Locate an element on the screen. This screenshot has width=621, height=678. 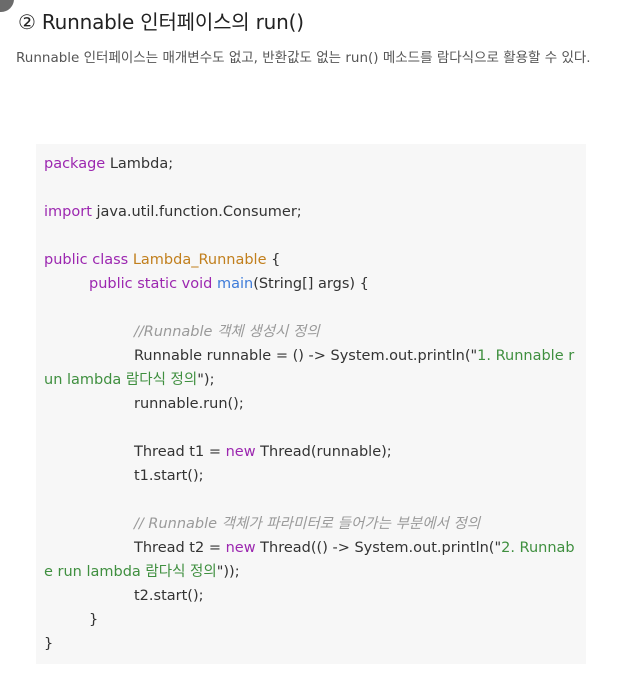
code-string: 2. Runnabl is located at coordinates (538, 548).